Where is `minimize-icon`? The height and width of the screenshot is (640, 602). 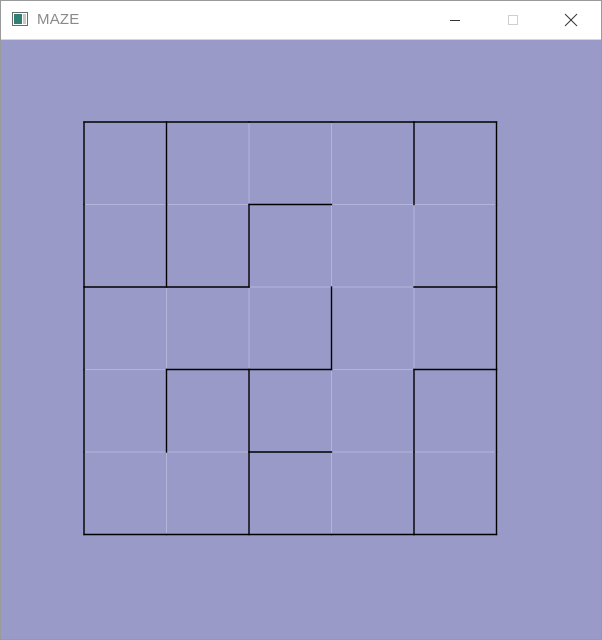 minimize-icon is located at coordinates (455, 20).